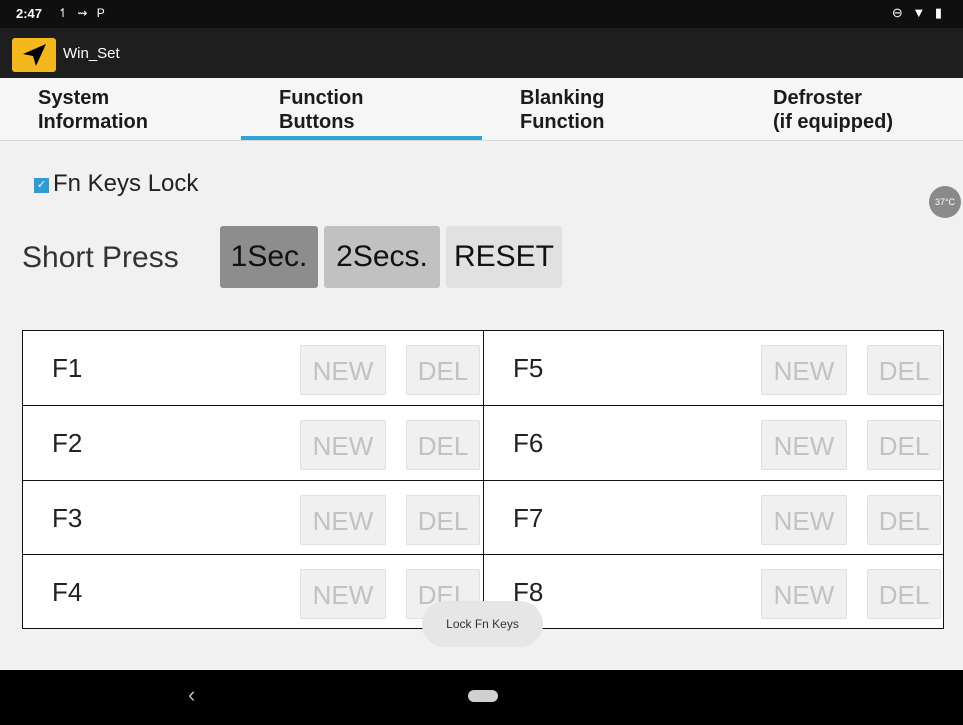  I want to click on tab-system-information: System Information, so click(120, 109).